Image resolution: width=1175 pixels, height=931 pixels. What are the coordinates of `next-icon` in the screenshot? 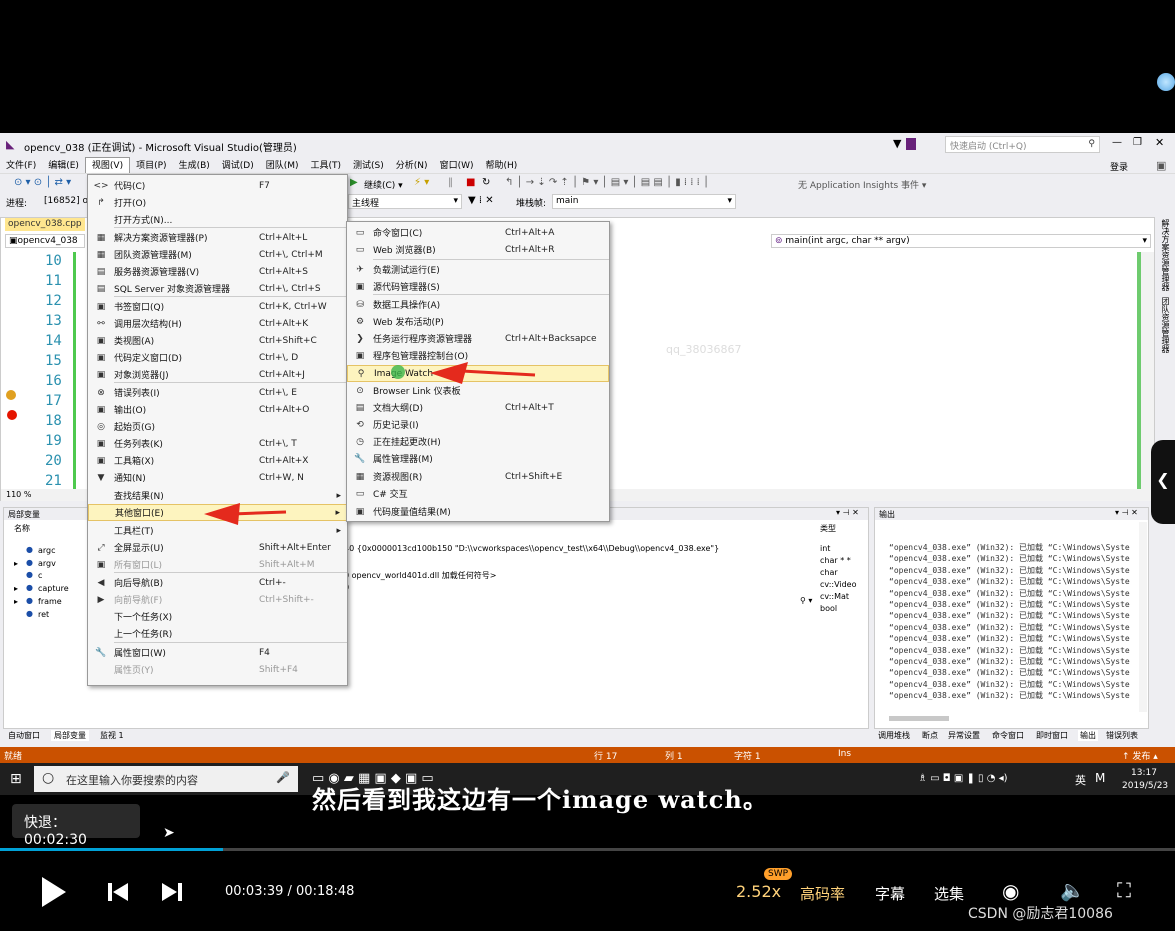 It's located at (172, 892).